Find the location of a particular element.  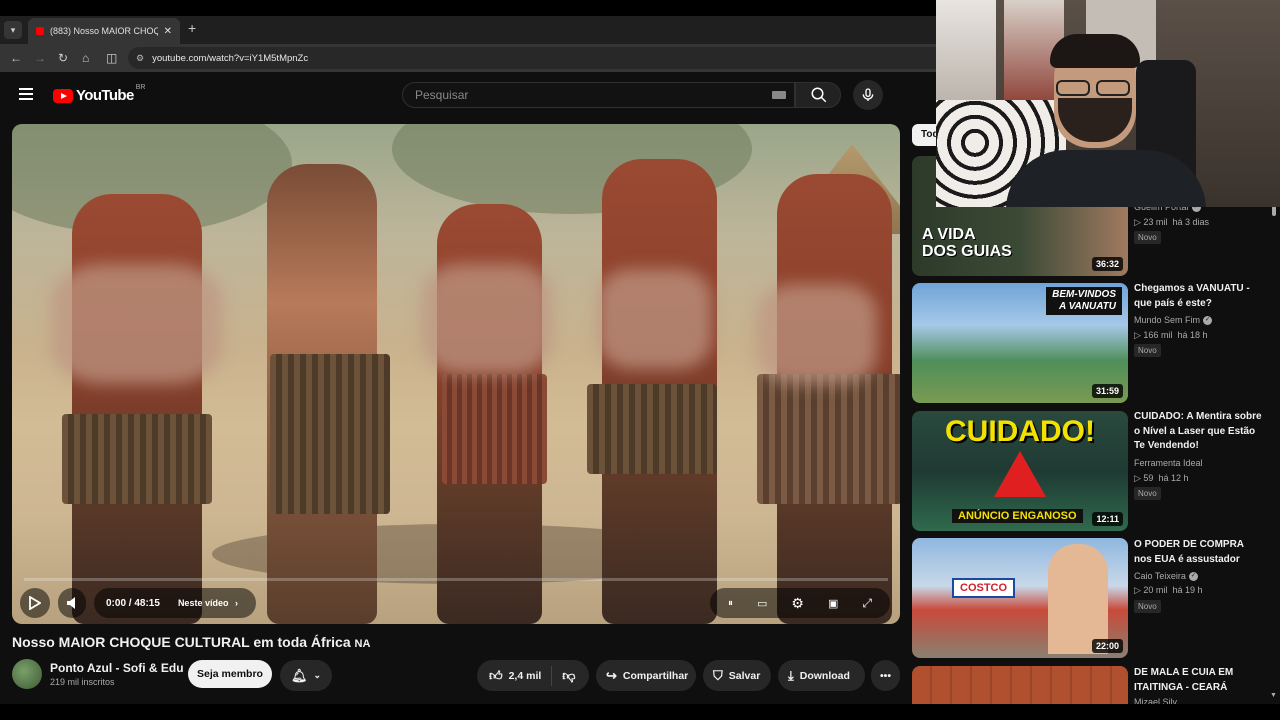

person-hair is located at coordinates (1095, 51).